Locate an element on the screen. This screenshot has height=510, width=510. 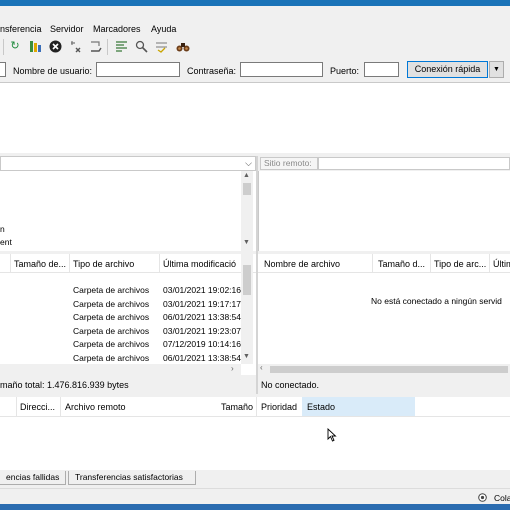
menu-bar: nsferencia Servidor Marcadores Ayuda is located at coordinates (255, 21).